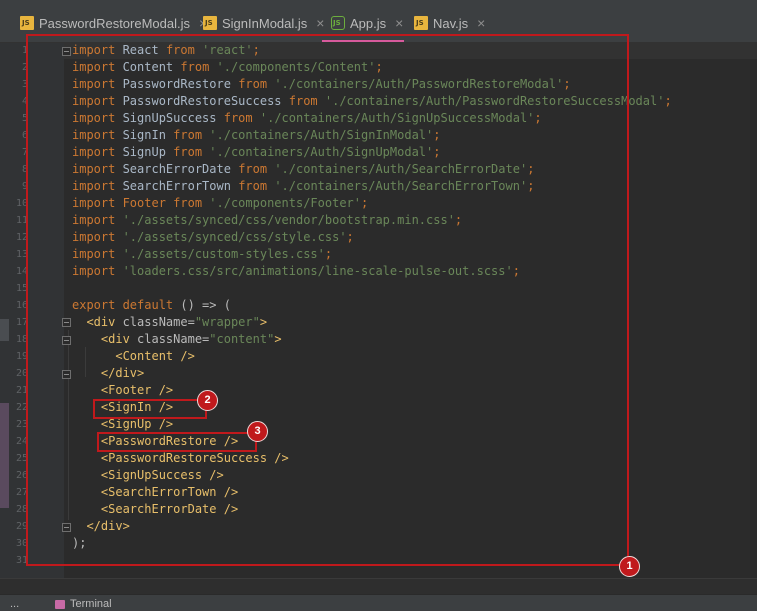 This screenshot has width=757, height=611. What do you see at coordinates (91, 604) in the screenshot?
I see `terminal-label: Terminal` at bounding box center [91, 604].